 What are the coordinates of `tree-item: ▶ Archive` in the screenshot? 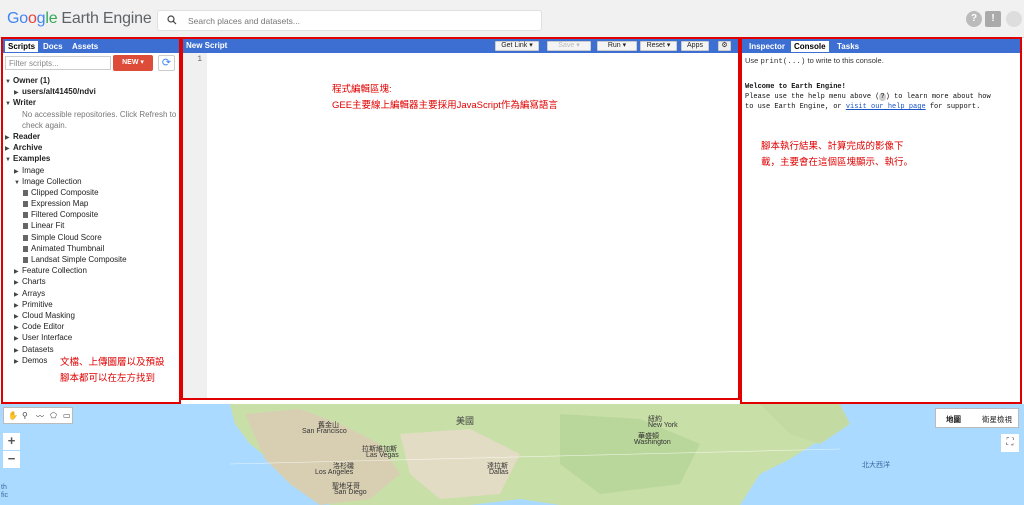 It's located at (91, 147).